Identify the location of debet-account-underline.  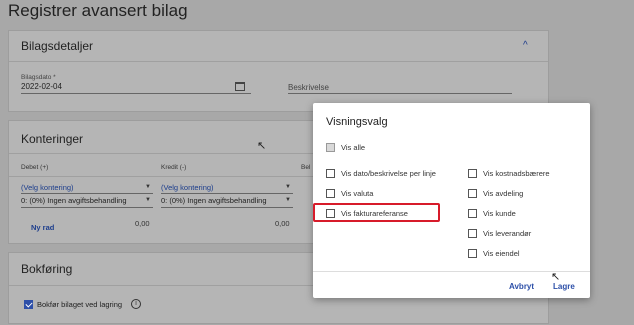
(87, 193).